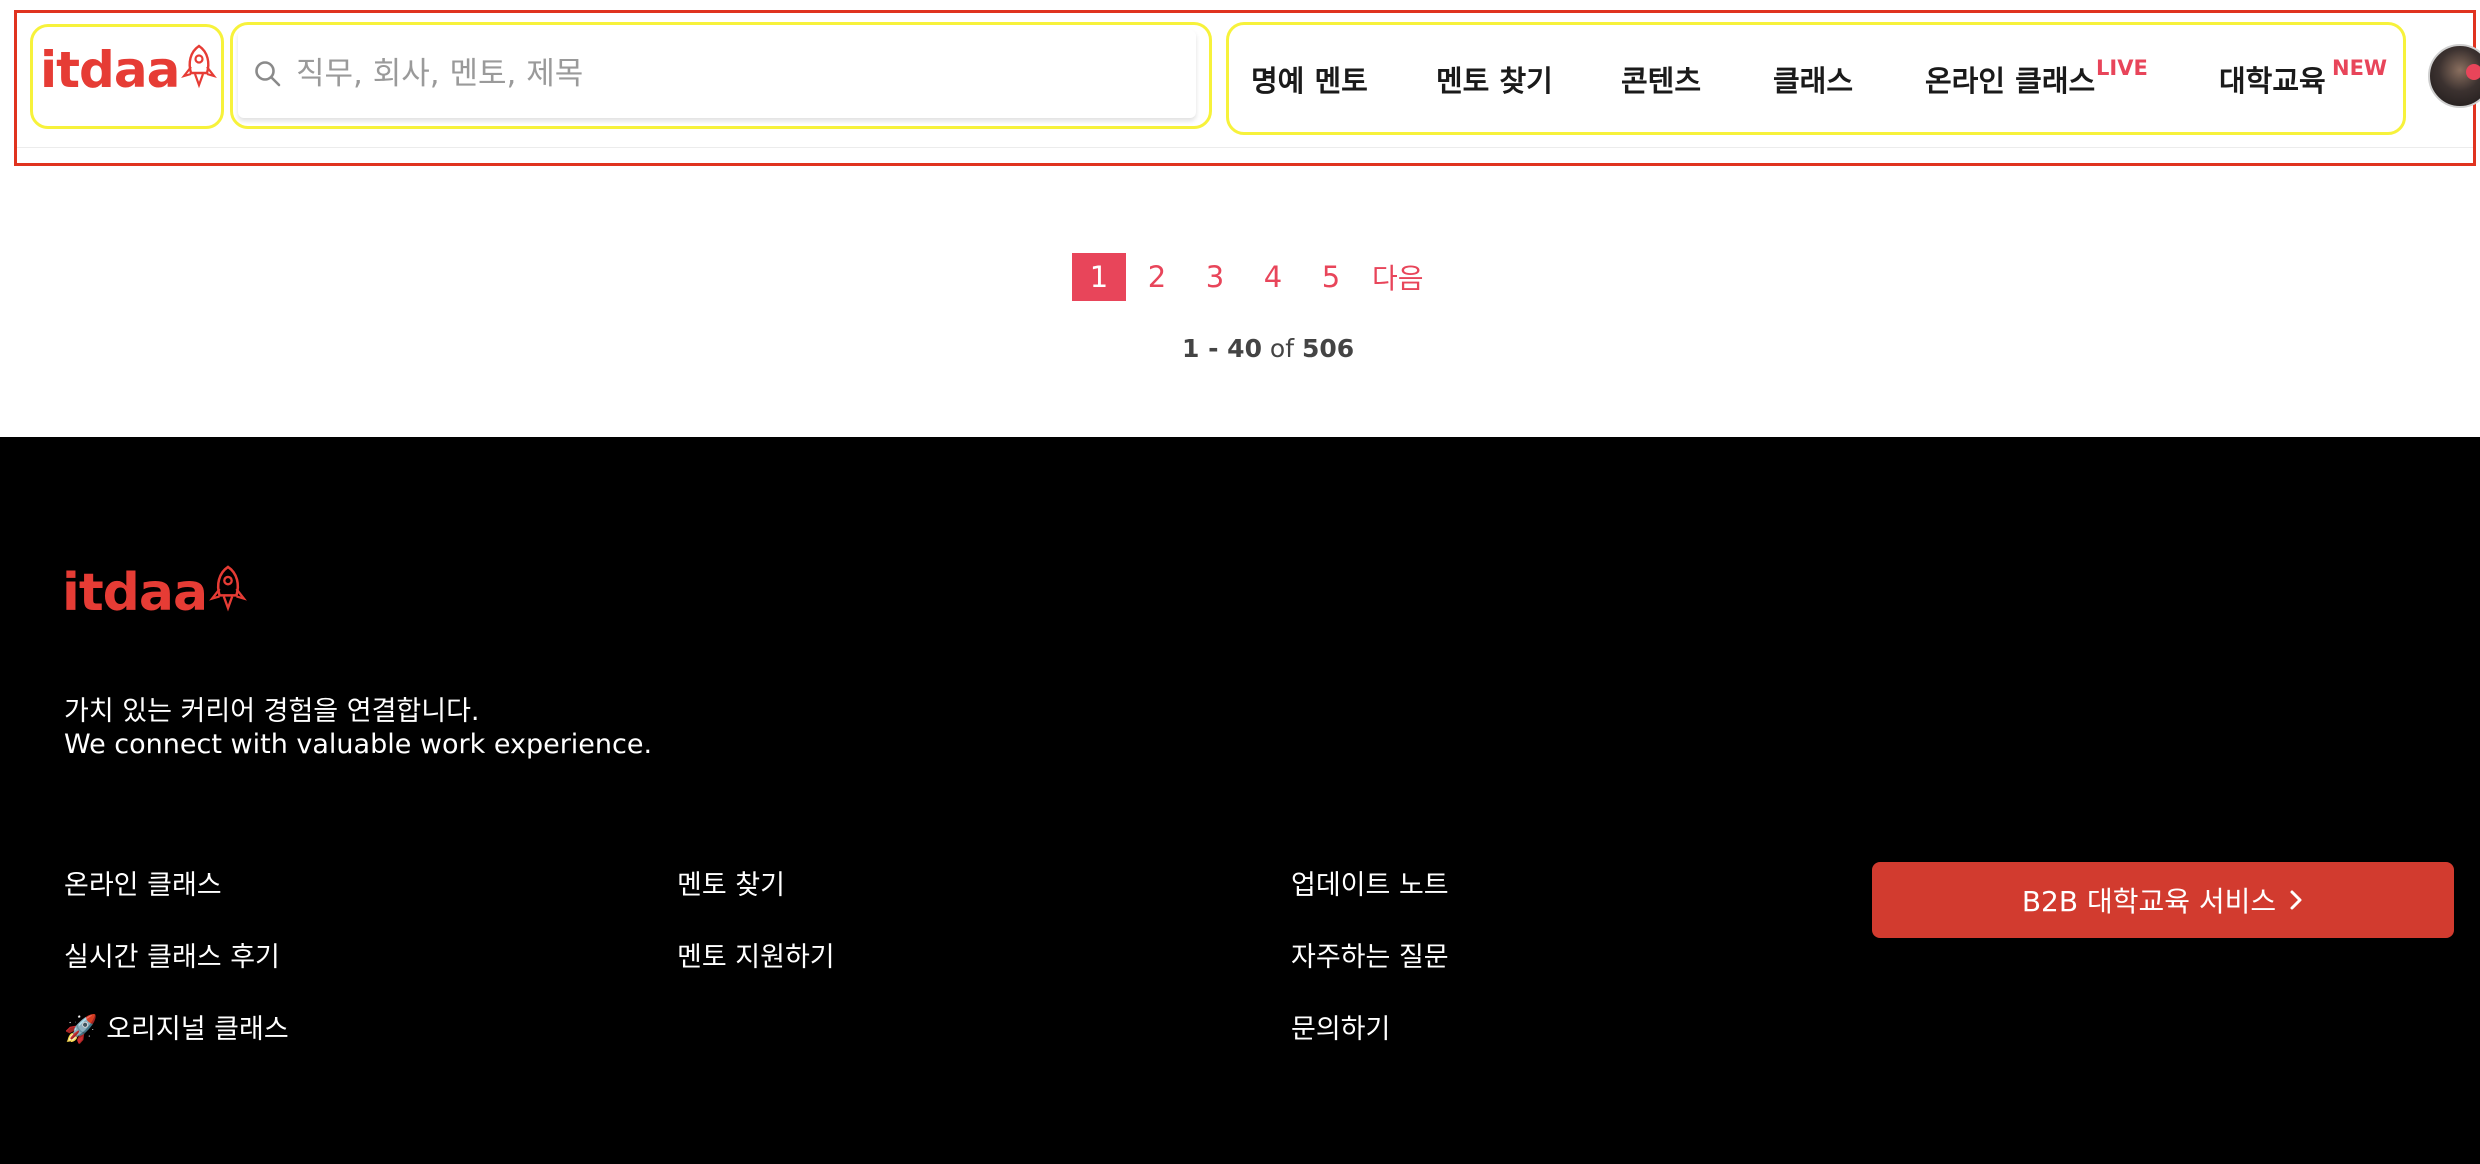  Describe the element at coordinates (2473, 72) in the screenshot. I see `notification-dot` at that location.